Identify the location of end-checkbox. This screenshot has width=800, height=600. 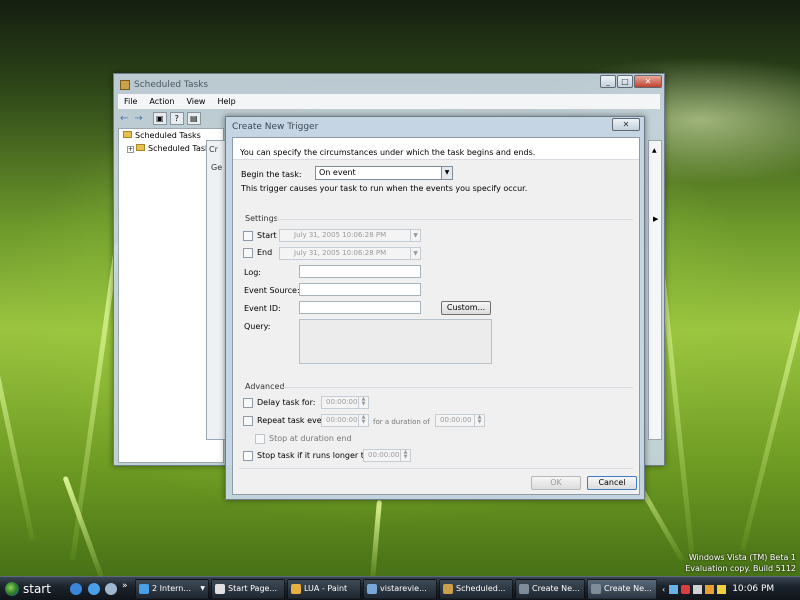
(248, 253).